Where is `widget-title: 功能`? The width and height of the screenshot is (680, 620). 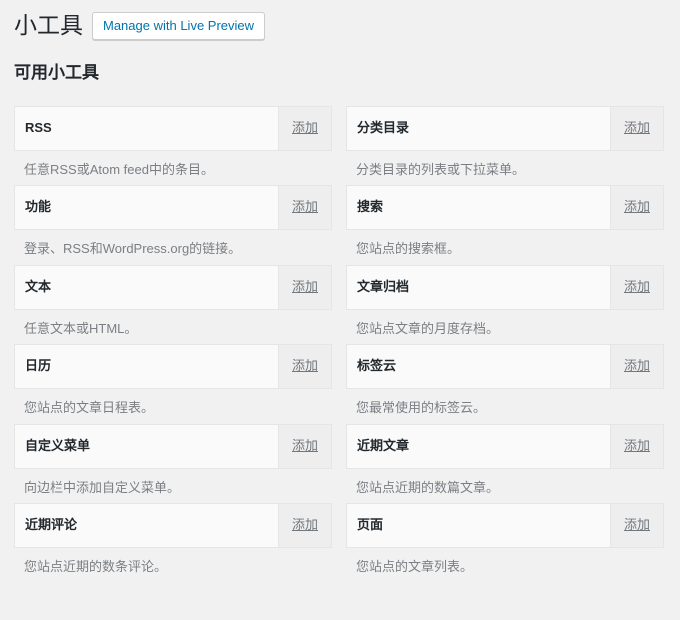 widget-title: 功能 is located at coordinates (38, 207).